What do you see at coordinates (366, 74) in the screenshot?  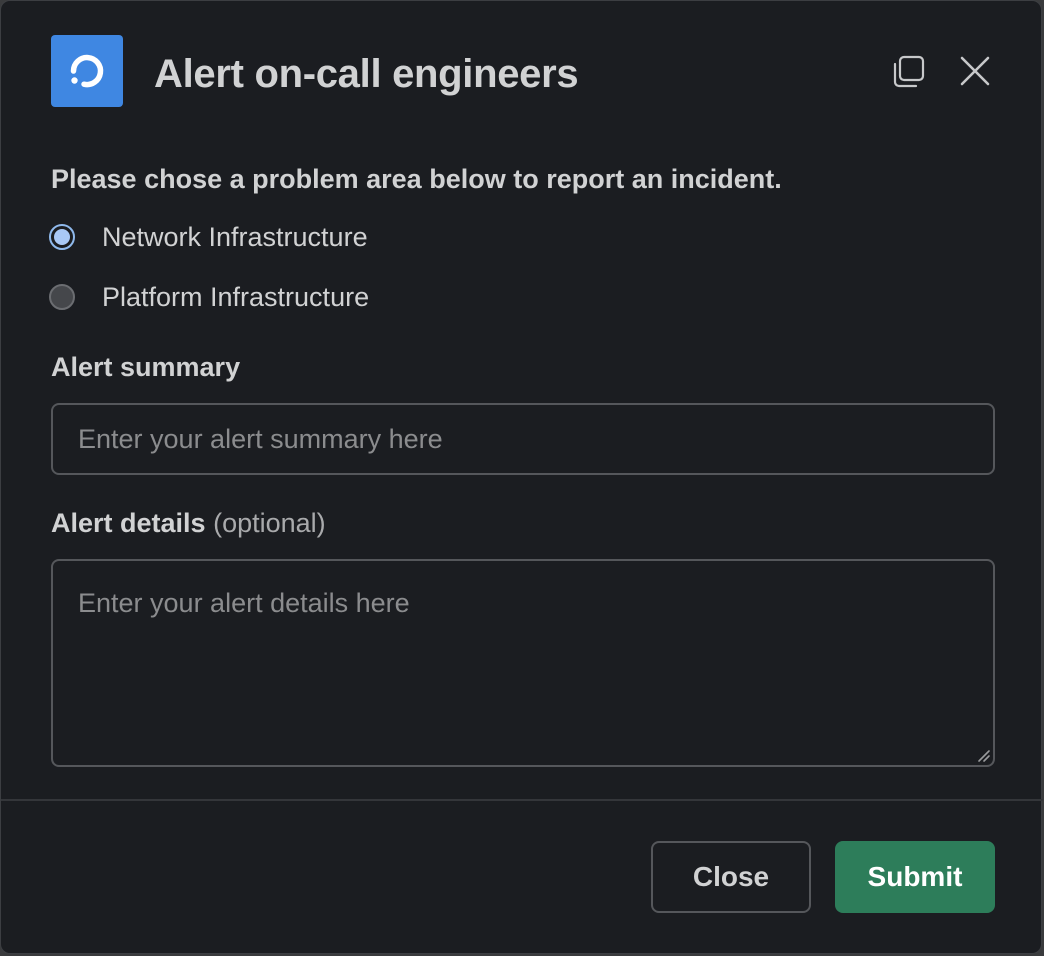 I see `modal-title: Alert on-call engineers` at bounding box center [366, 74].